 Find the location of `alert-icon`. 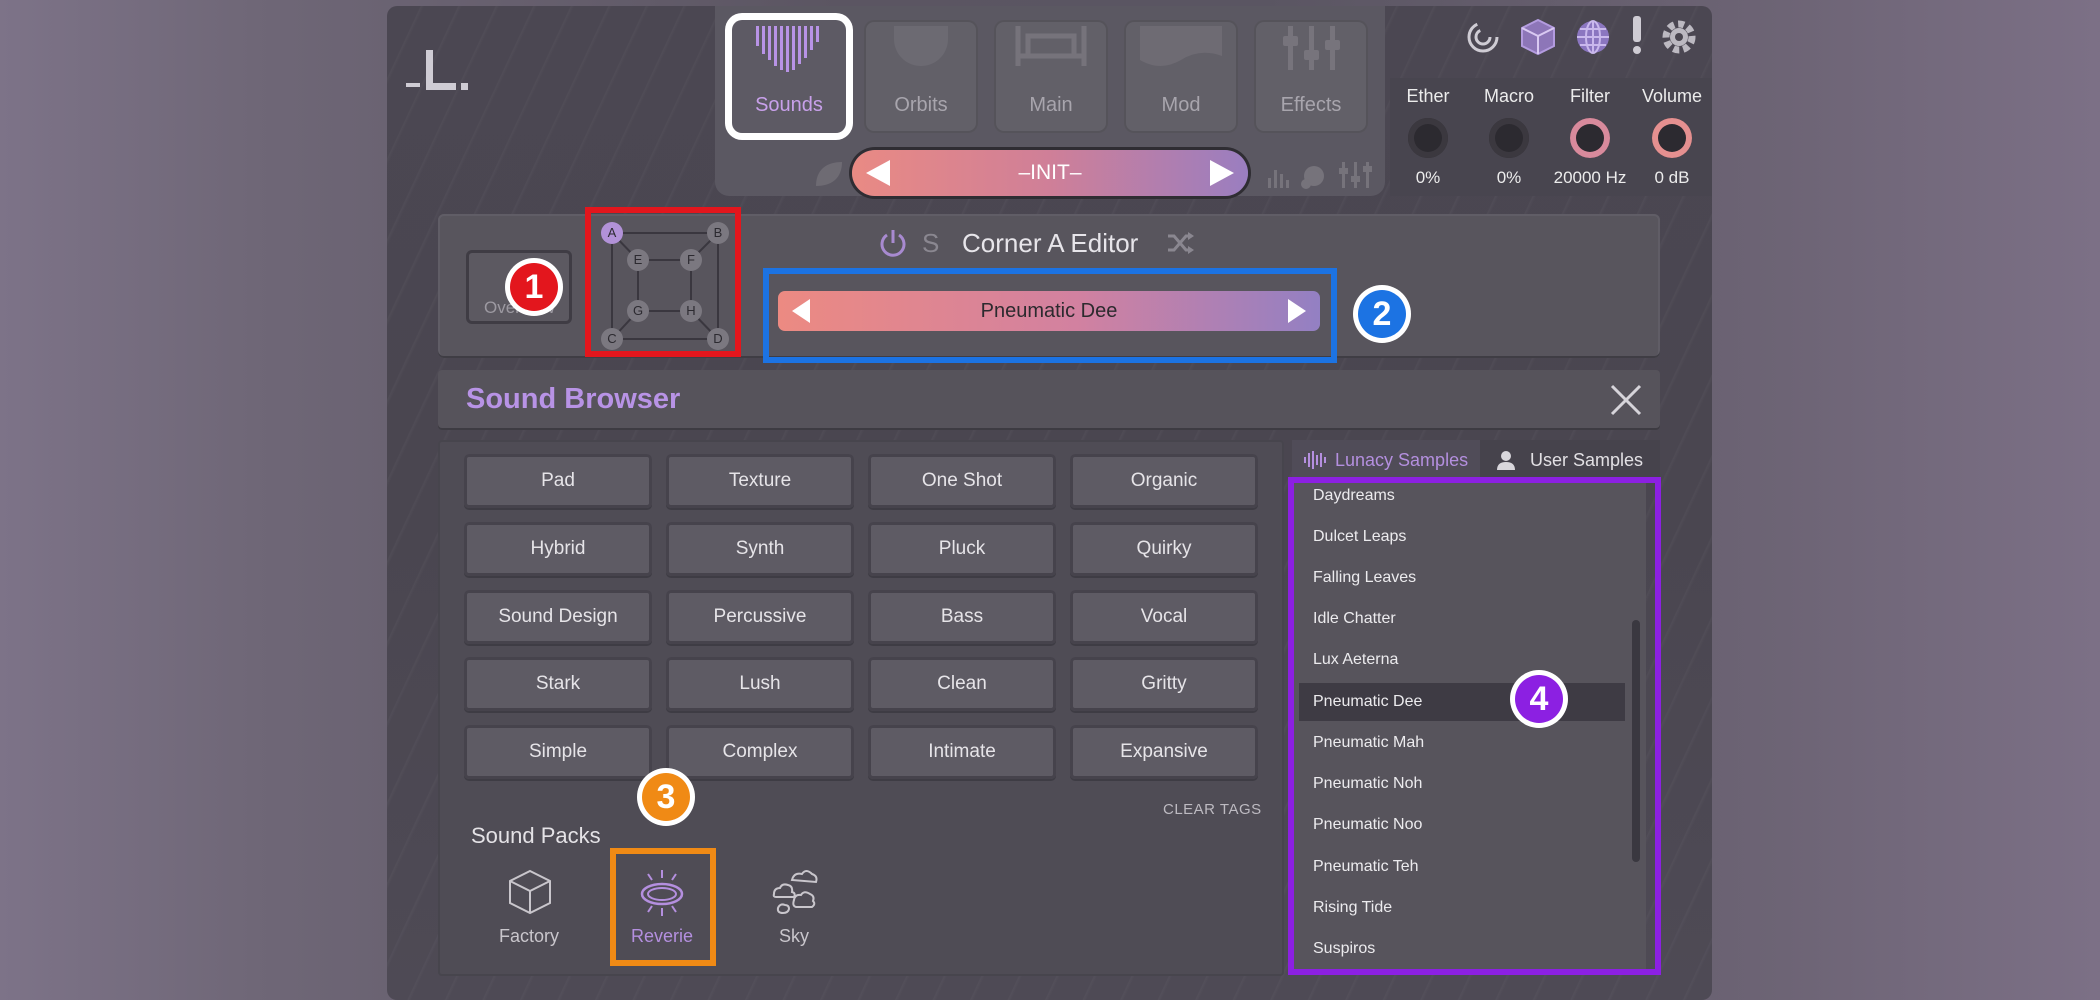

alert-icon is located at coordinates (1637, 36).